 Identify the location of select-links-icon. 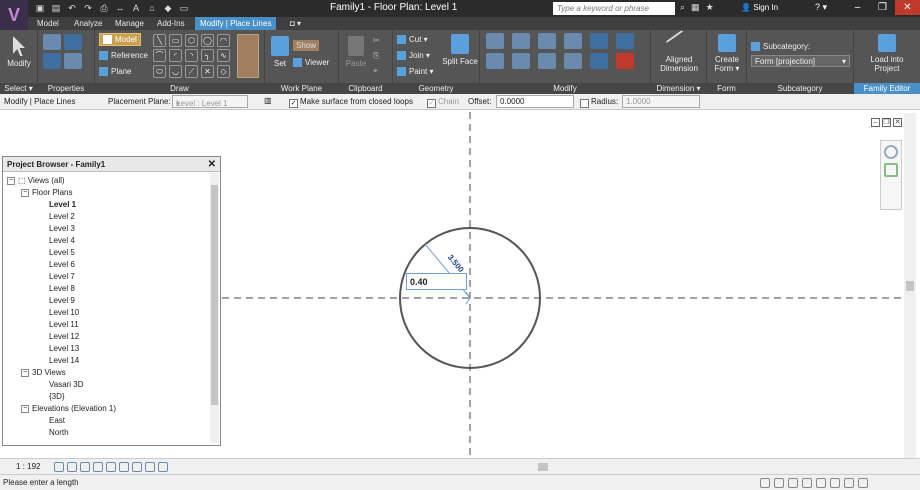
(779, 483).